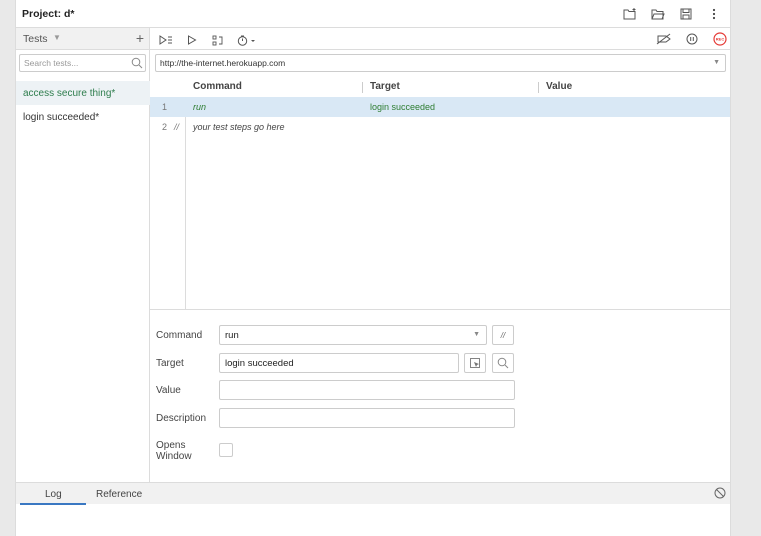 The height and width of the screenshot is (536, 761). Describe the element at coordinates (181, 418) in the screenshot. I see `description-label: Description` at that location.